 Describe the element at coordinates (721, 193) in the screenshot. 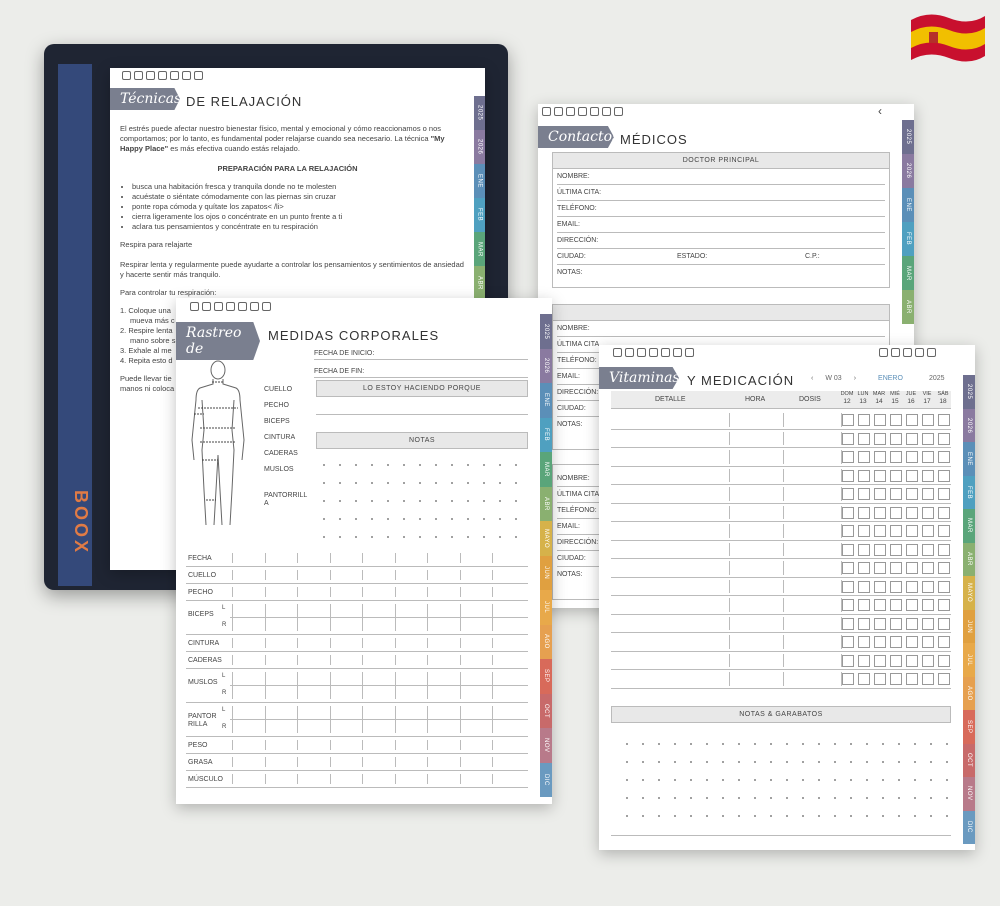

I see `field-label: ÚLTIMA CITA:` at that location.